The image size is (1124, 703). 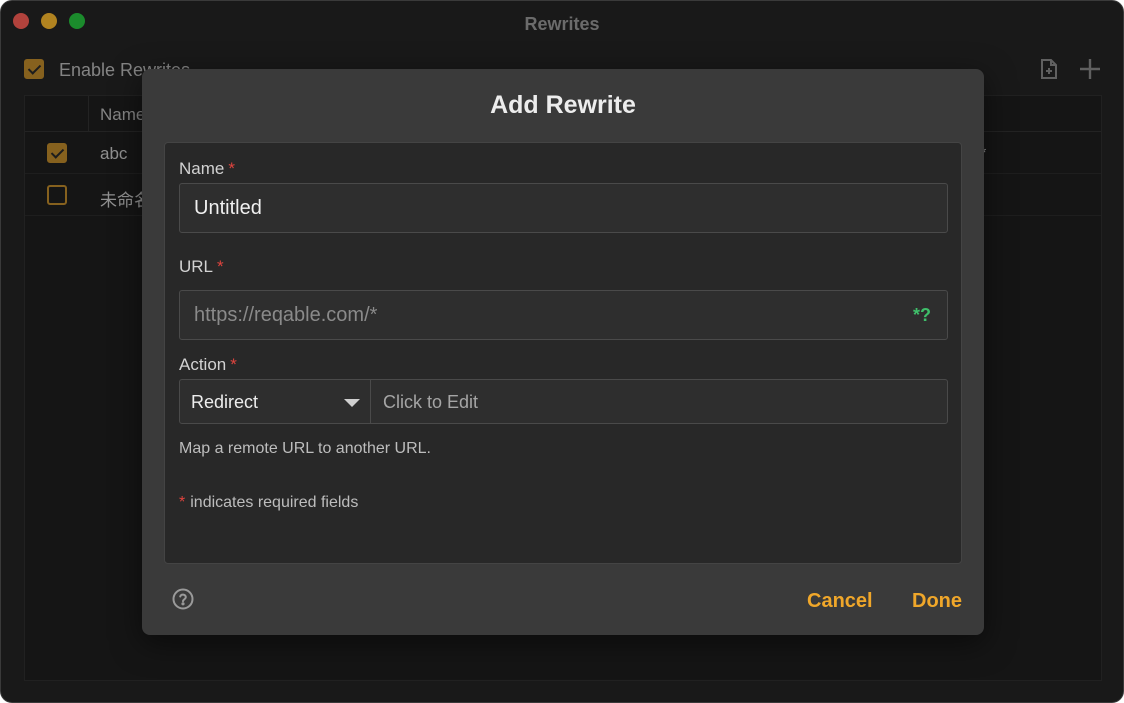 I want to click on action-select-value: Redirect, so click(x=225, y=402).